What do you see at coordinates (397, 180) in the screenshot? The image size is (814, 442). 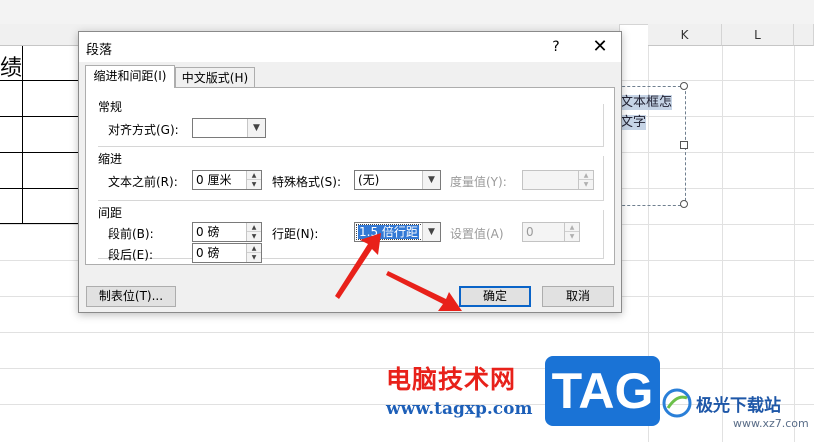 I see `special-format-select: (无) ▼` at bounding box center [397, 180].